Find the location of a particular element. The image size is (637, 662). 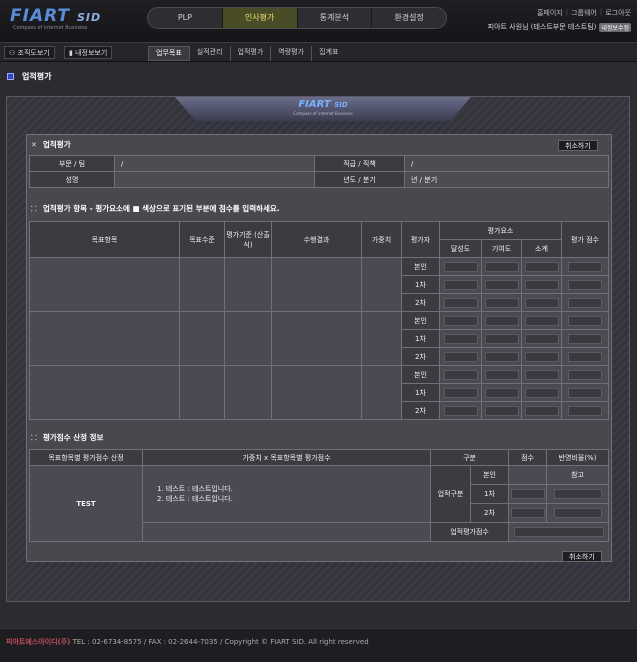

page-title: 업적평가 is located at coordinates (37, 76).